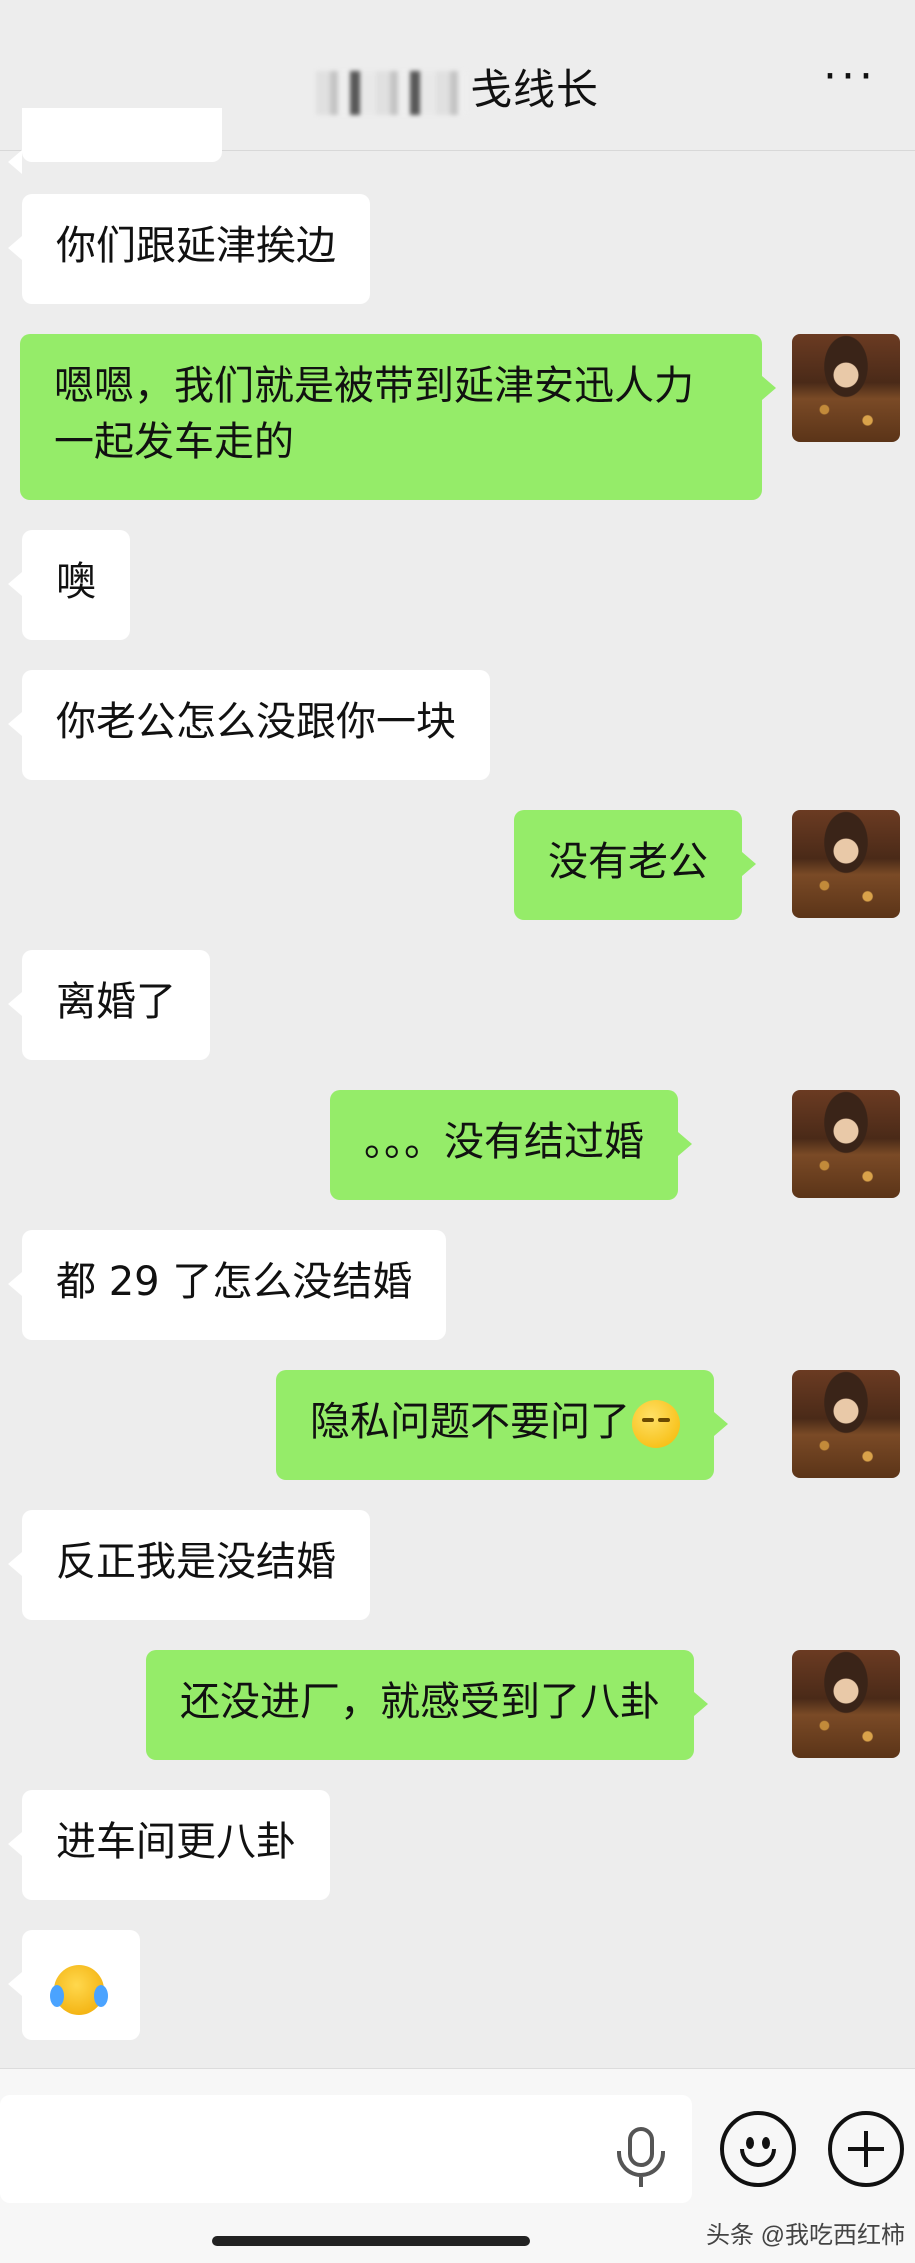 The image size is (915, 2263). Describe the element at coordinates (502, 1425) in the screenshot. I see `message-bubble-outgoing: 隐私问题不要问了` at that location.